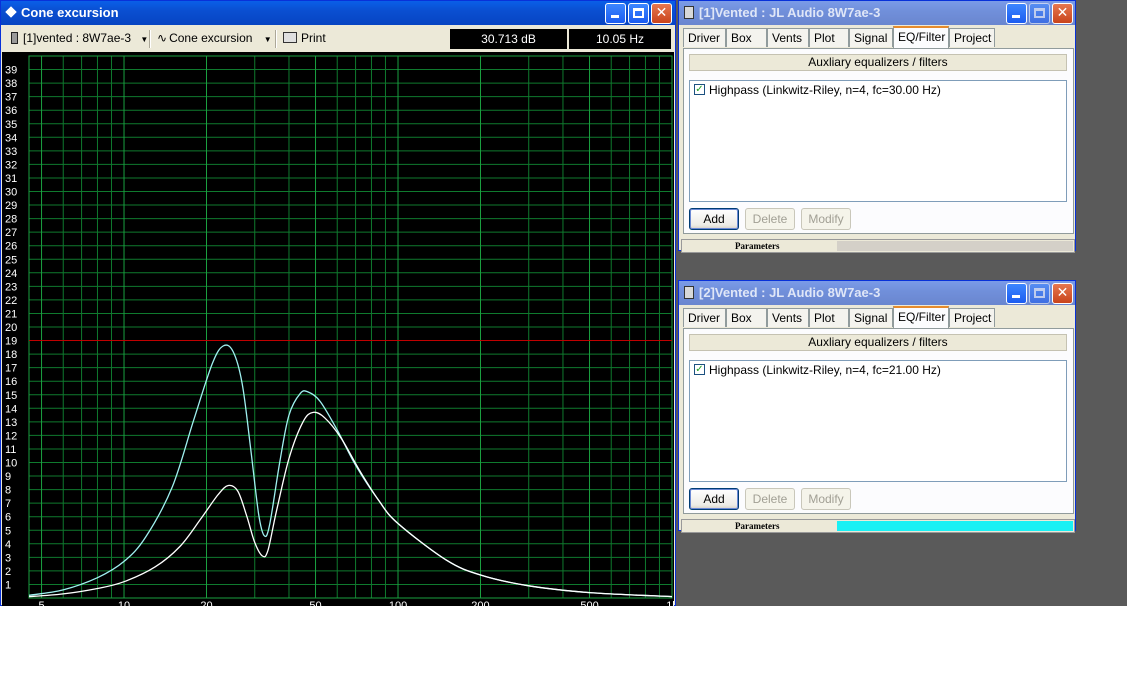  Describe the element at coordinates (11, 342) in the screenshot. I see `y-tick-label: 19` at that location.